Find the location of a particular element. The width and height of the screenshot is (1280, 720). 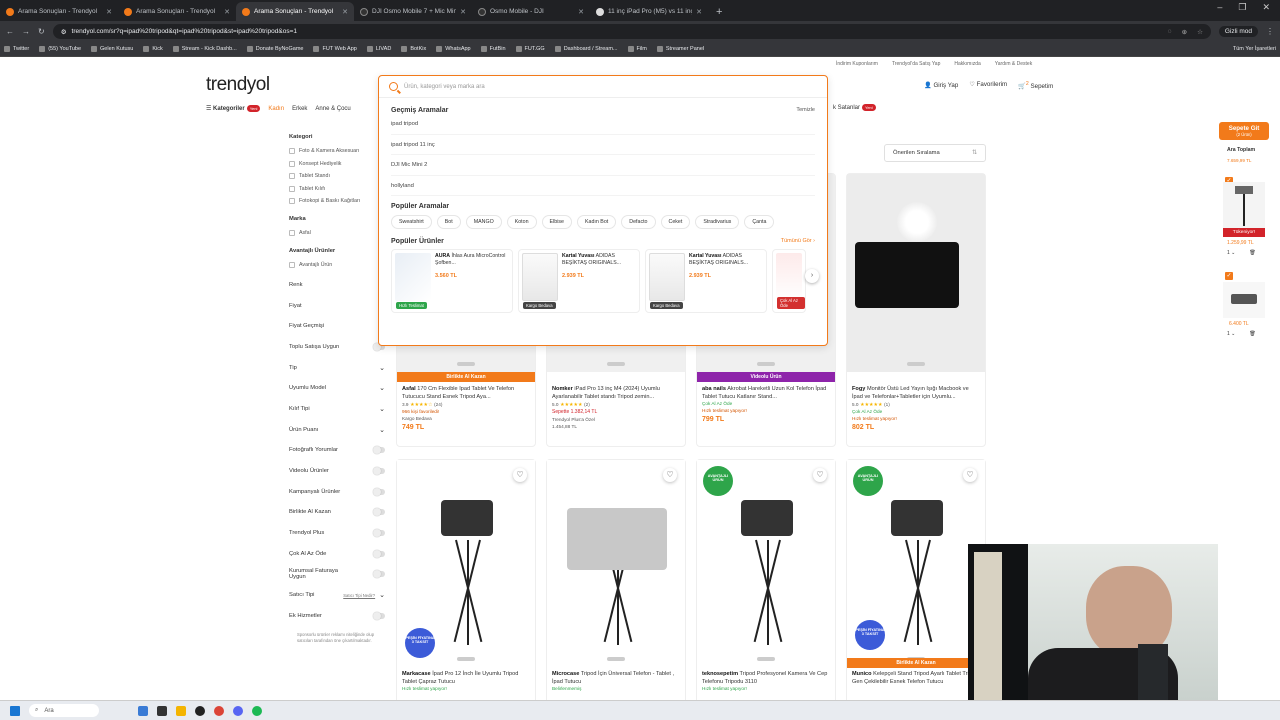

favorites-link: ♡ Favorilerim is located at coordinates (988, 85).